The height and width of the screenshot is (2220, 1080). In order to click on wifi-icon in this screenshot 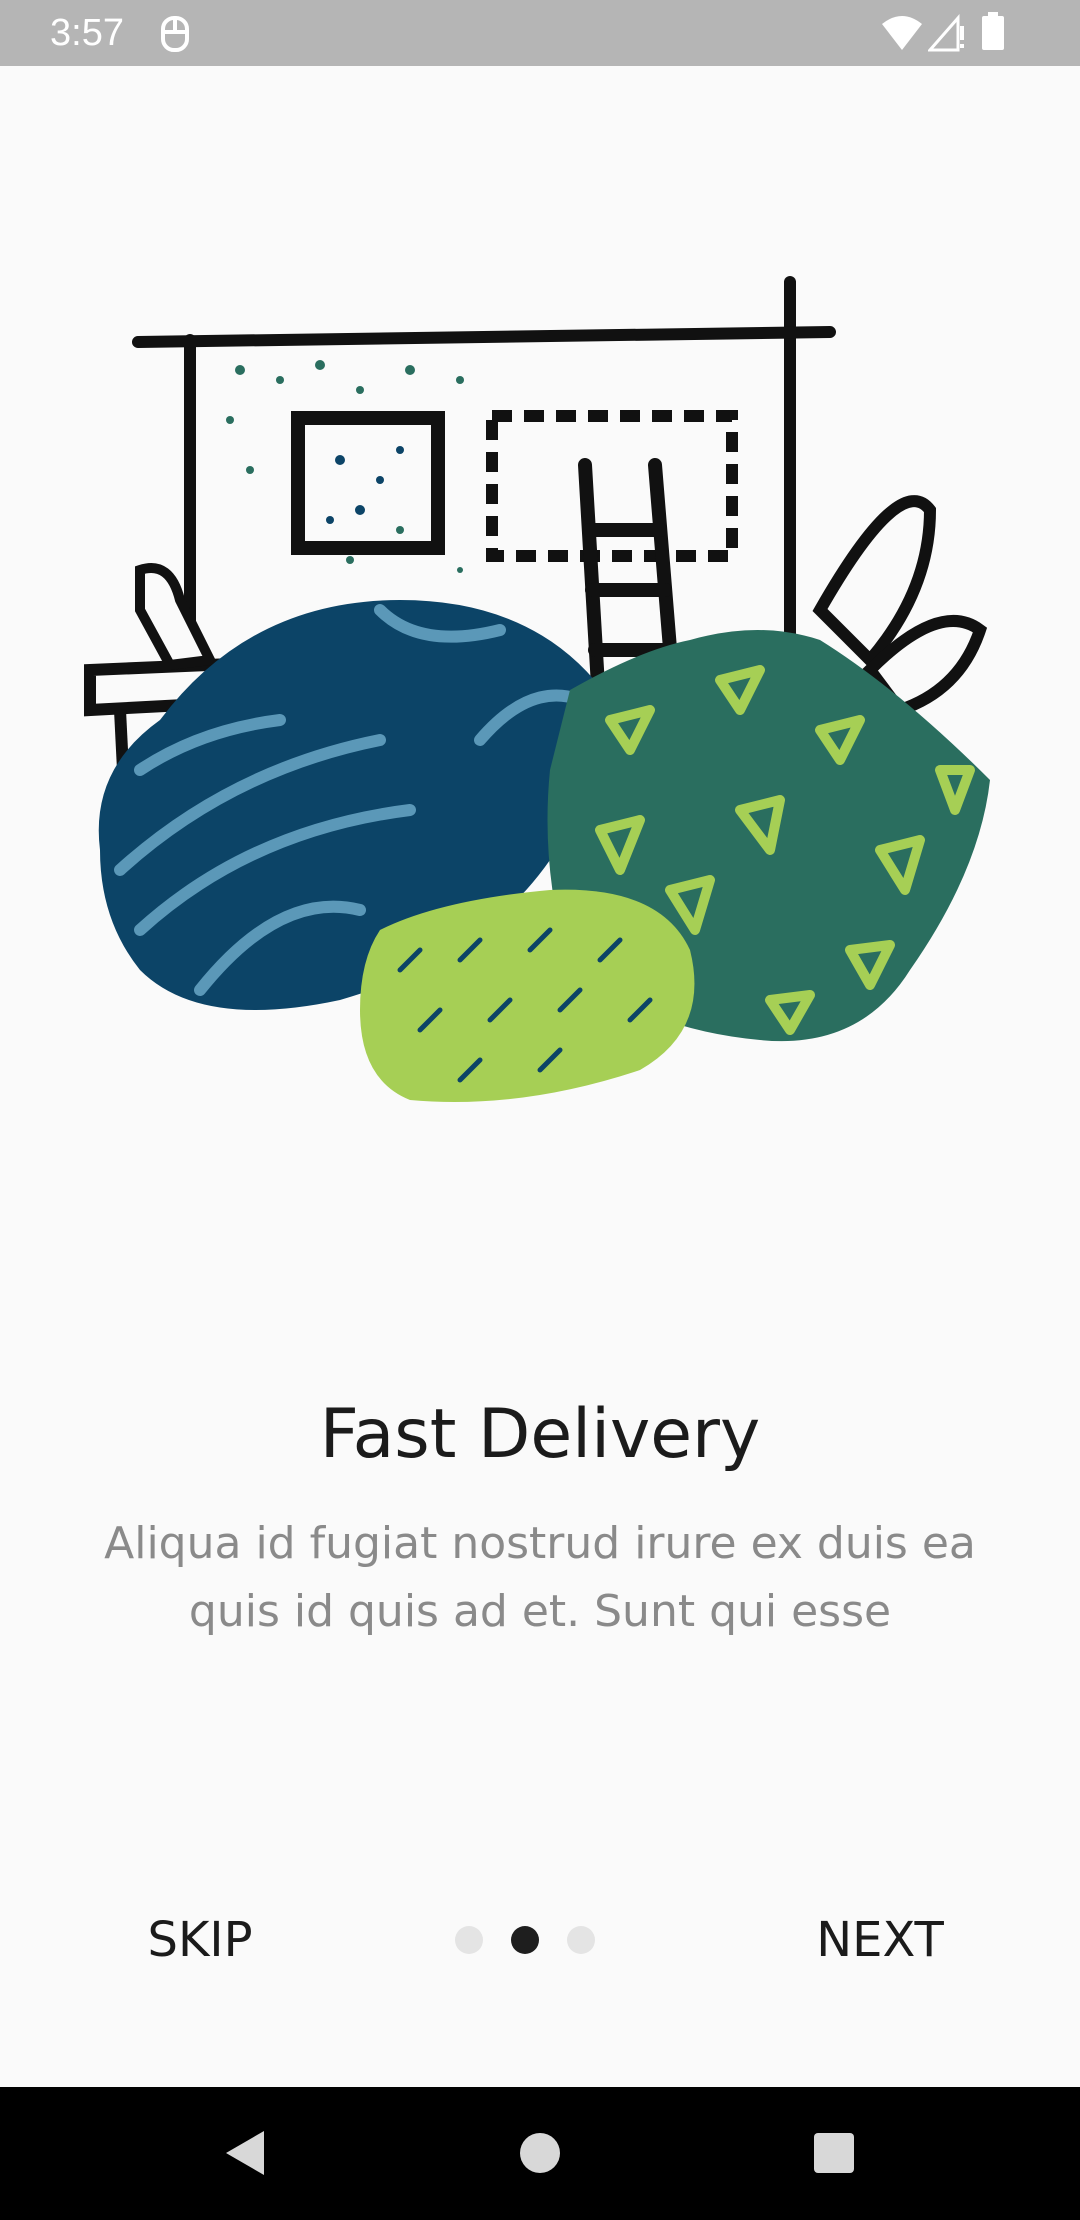, I will do `click(902, 33)`.